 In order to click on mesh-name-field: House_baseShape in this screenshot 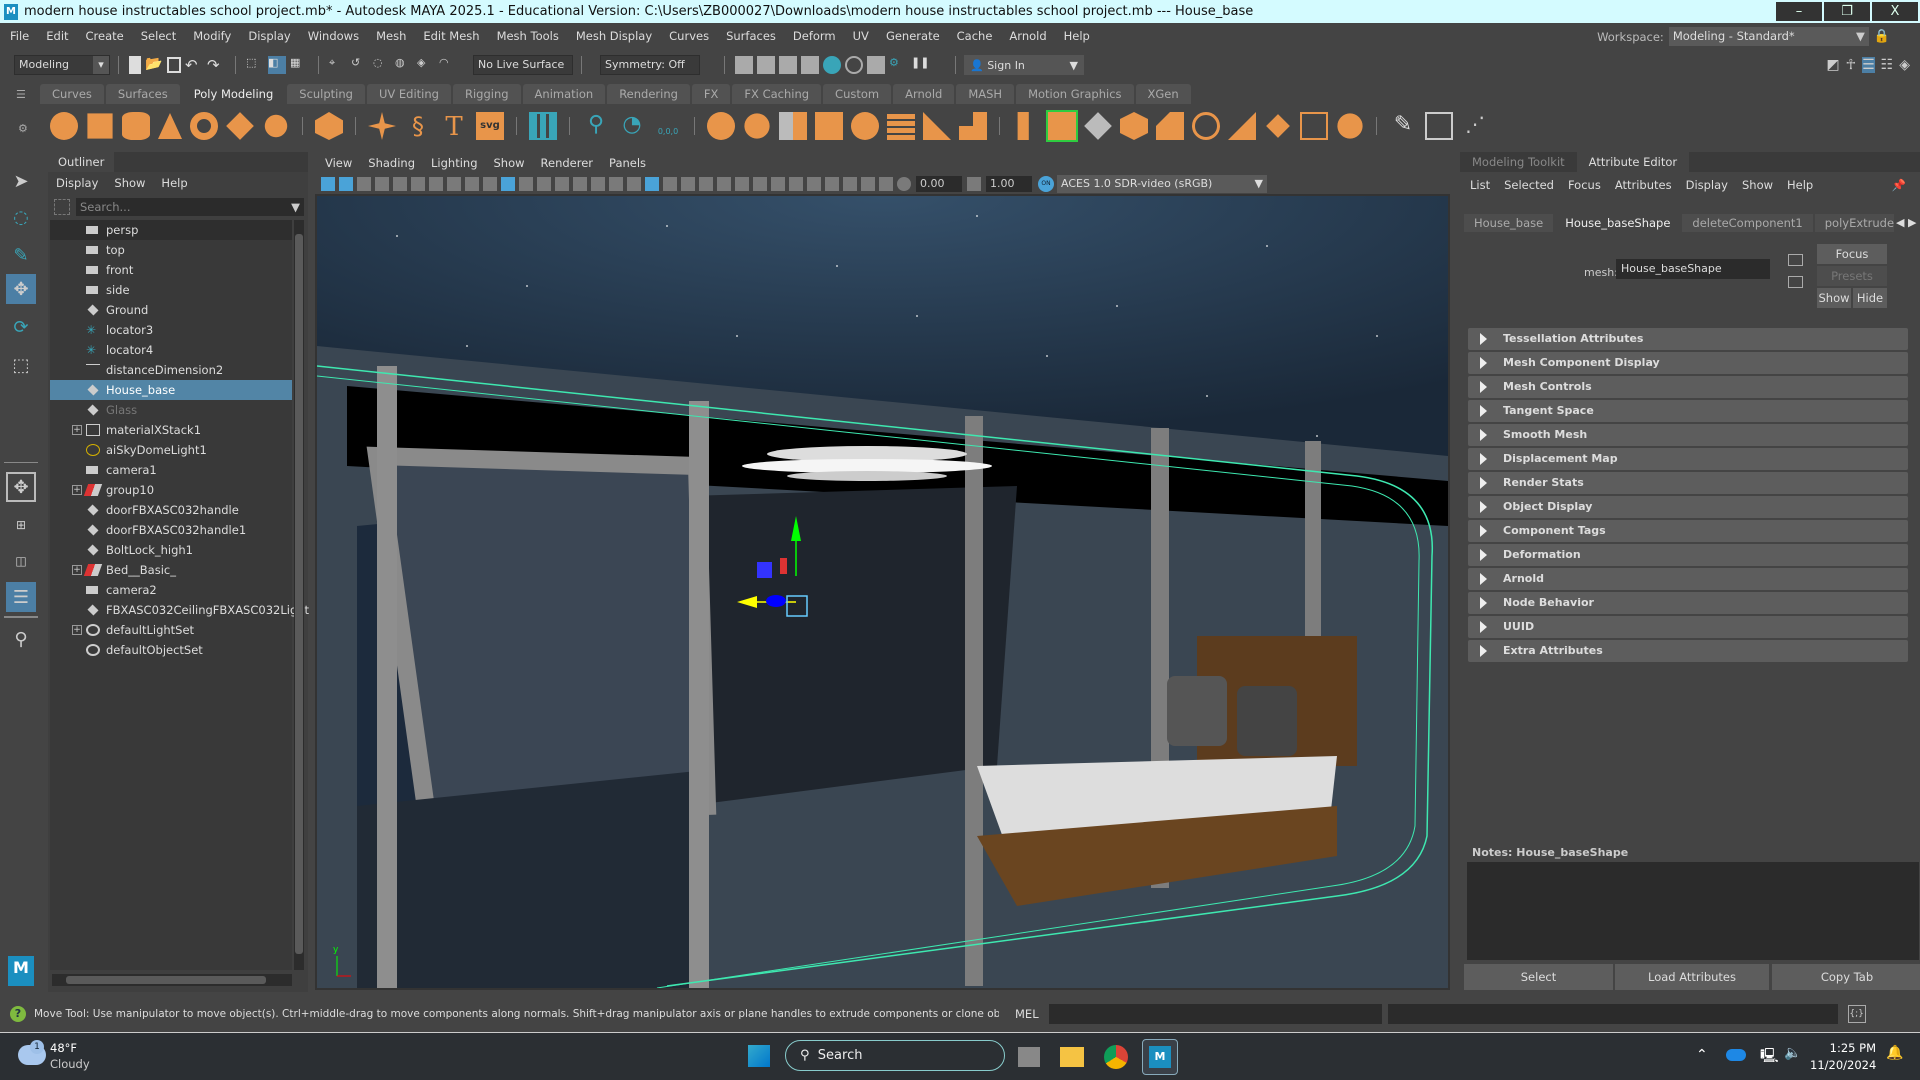, I will do `click(1693, 269)`.